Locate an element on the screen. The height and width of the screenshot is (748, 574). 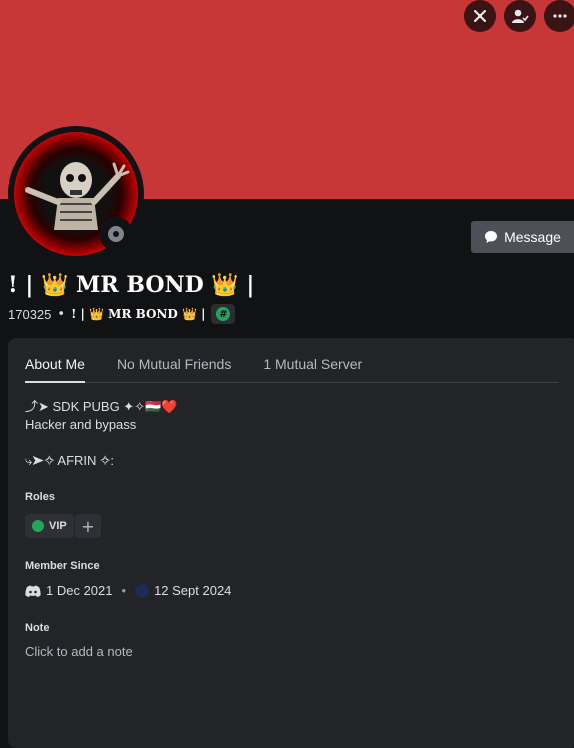
member-since-title: Member Since is located at coordinates (62, 566).